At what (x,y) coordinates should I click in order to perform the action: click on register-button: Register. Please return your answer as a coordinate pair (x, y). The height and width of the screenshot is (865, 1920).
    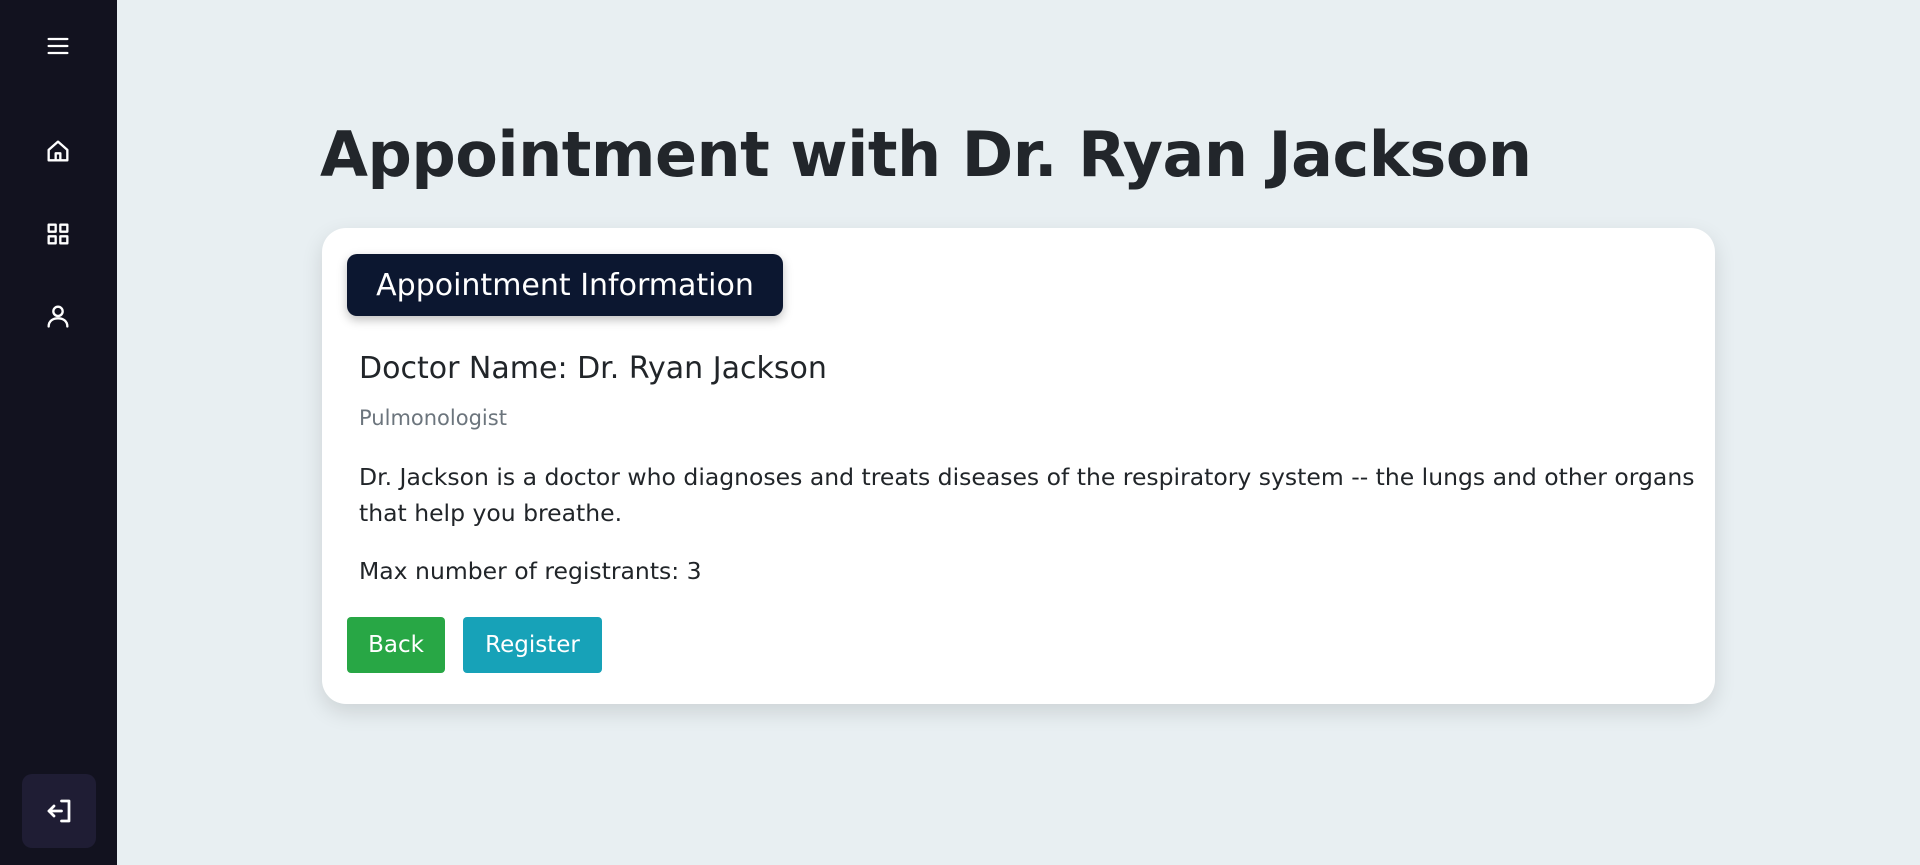
    Looking at the image, I should click on (532, 645).